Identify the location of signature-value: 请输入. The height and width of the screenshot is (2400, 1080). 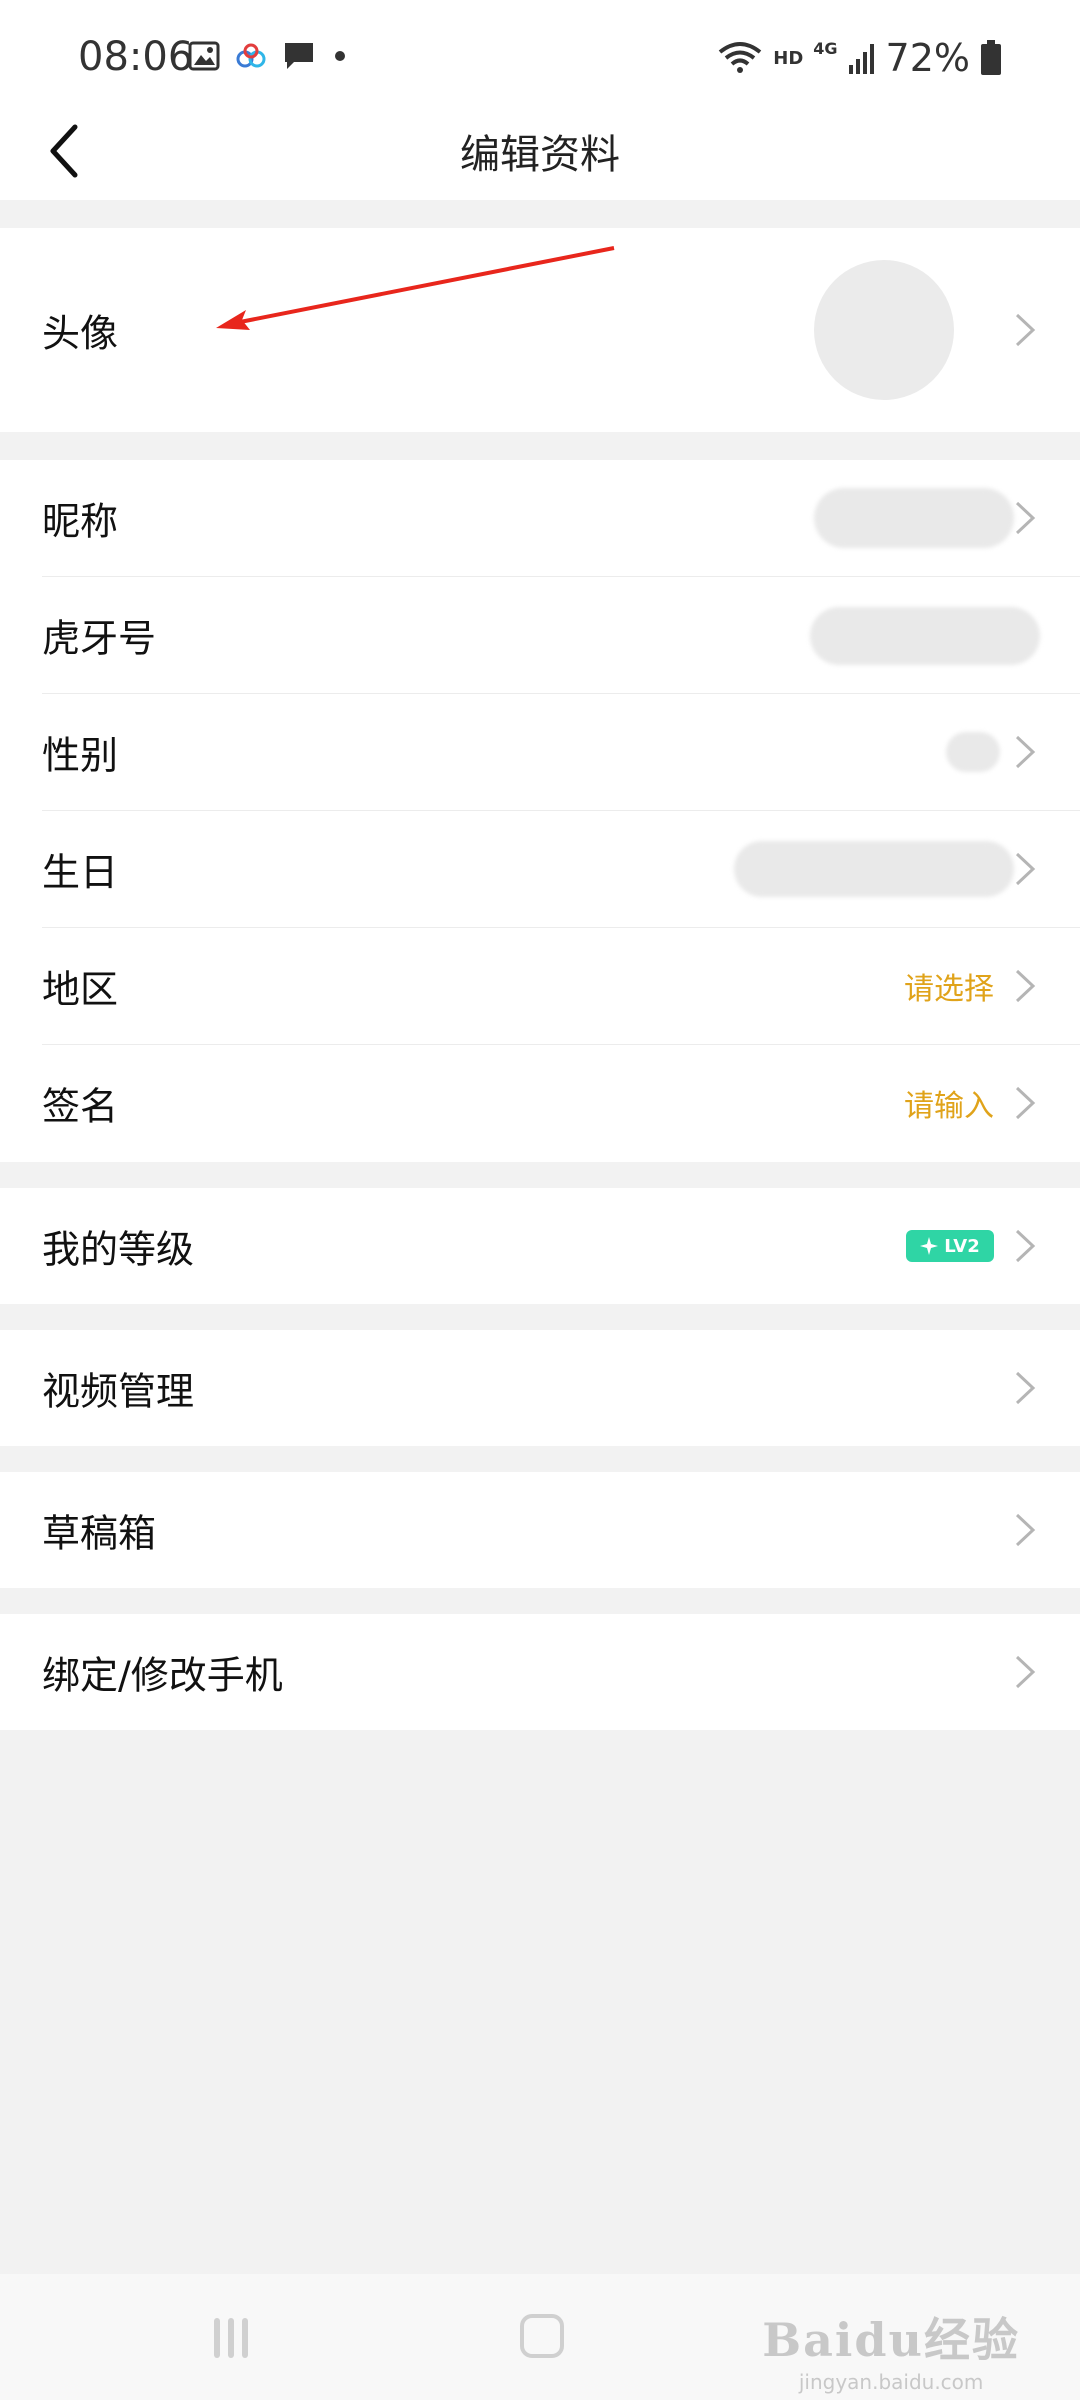
(949, 1106).